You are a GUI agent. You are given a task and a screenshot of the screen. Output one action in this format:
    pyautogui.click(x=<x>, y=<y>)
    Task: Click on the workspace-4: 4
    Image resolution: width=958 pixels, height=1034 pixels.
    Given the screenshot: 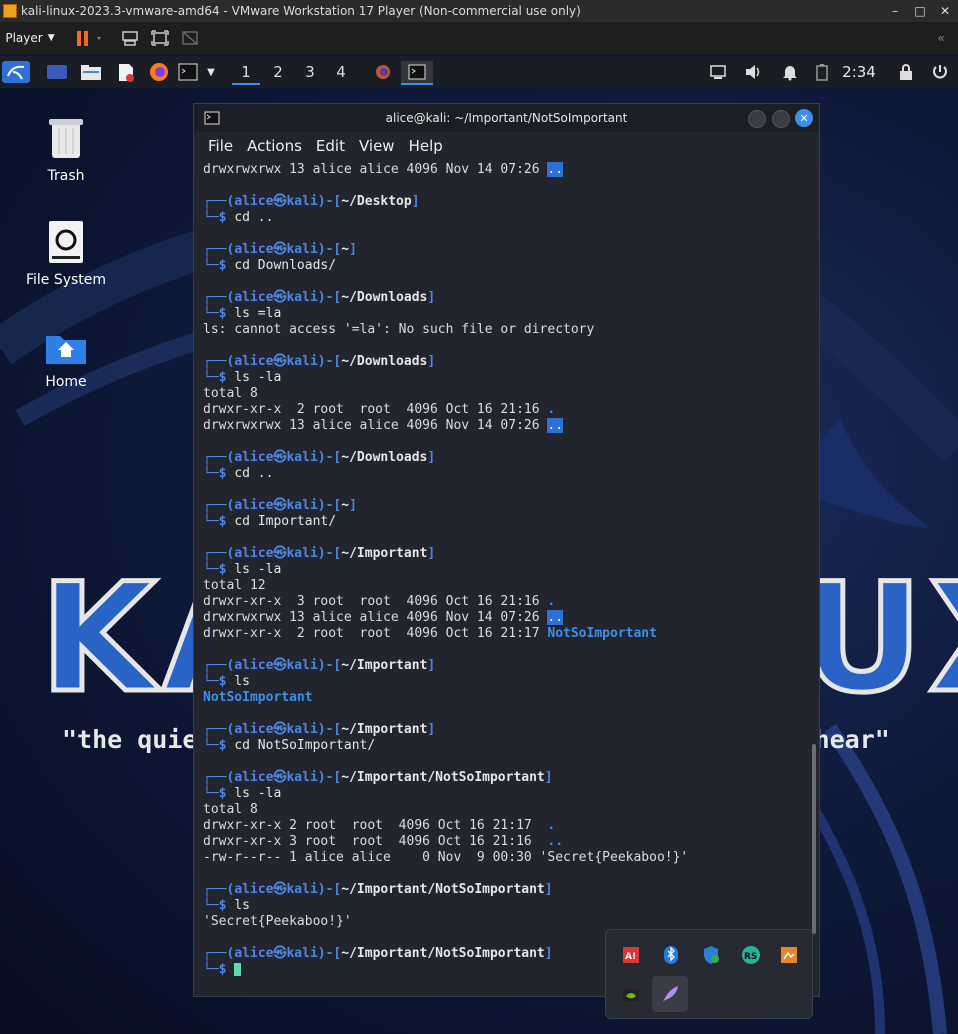 What is the action you would take?
    pyautogui.click(x=341, y=72)
    